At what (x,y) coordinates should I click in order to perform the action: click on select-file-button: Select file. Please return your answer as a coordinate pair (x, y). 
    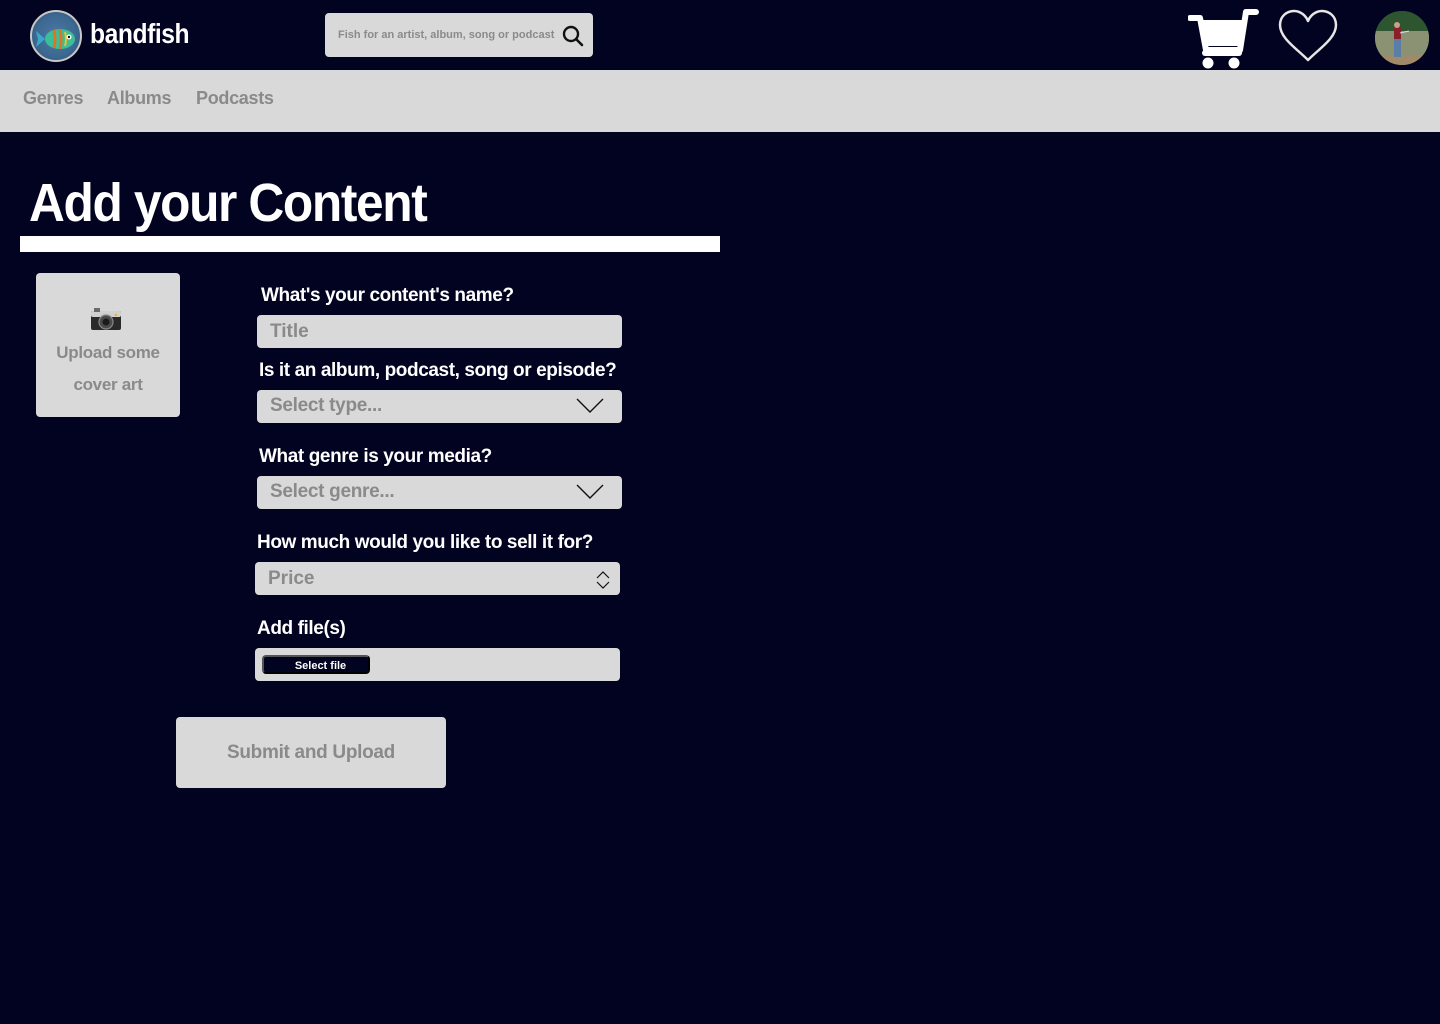
    Looking at the image, I should click on (316, 664).